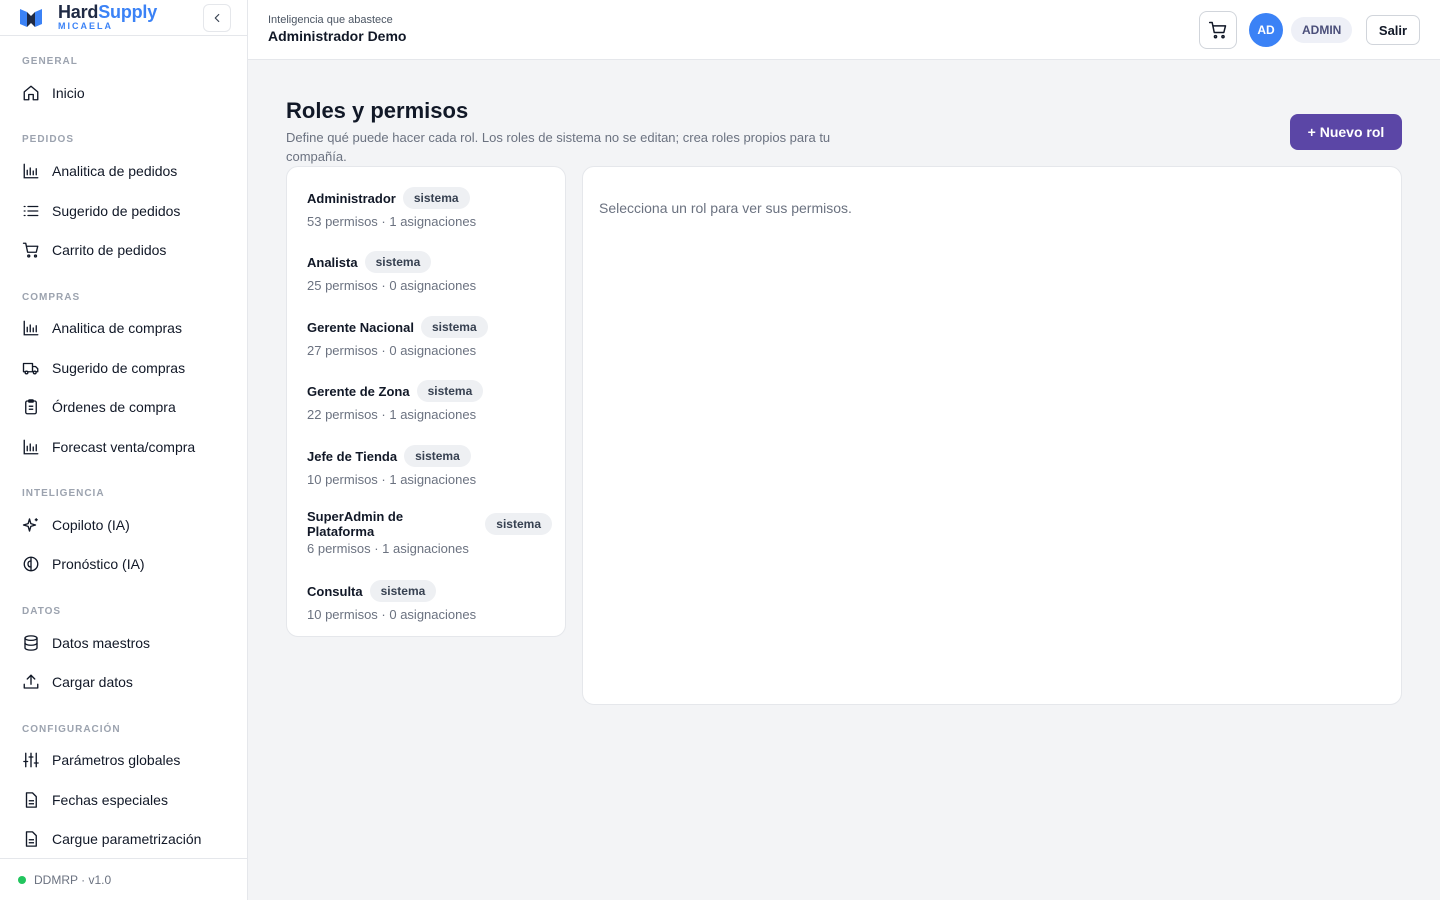  What do you see at coordinates (92, 682) in the screenshot?
I see `sidebar-item-label: Cargar datos` at bounding box center [92, 682].